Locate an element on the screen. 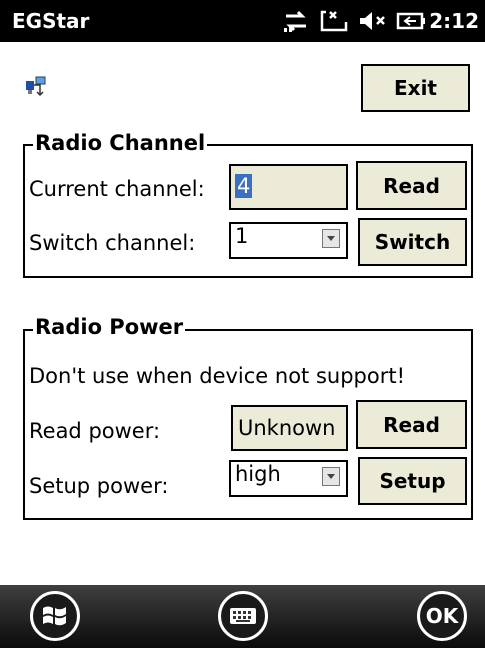 The width and height of the screenshot is (485, 648). clock: 2:12 is located at coordinates (454, 21).